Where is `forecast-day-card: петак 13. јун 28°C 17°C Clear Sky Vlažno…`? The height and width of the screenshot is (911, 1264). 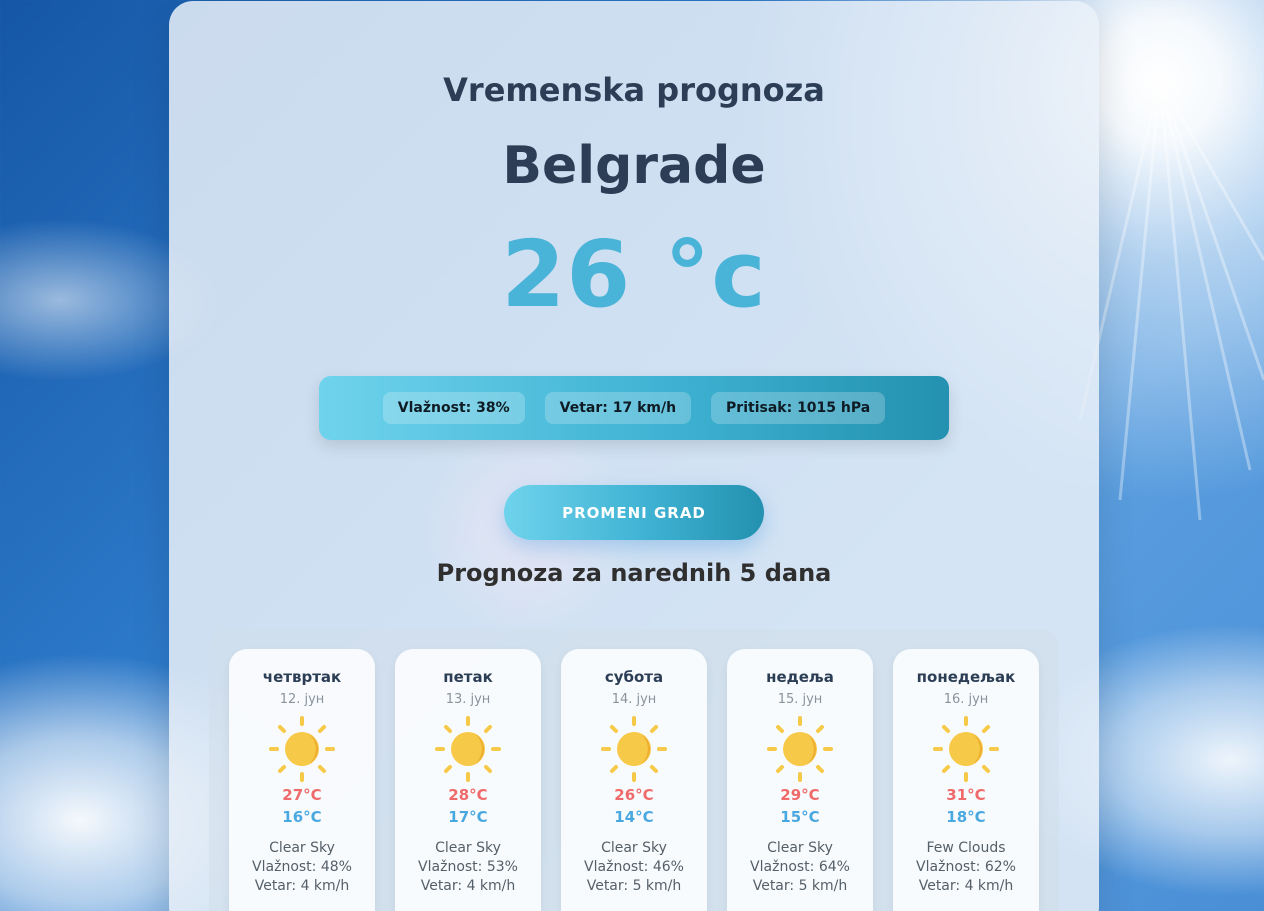 forecast-day-card: петак 13. јун 28°C 17°C Clear Sky Vlažno… is located at coordinates (468, 780).